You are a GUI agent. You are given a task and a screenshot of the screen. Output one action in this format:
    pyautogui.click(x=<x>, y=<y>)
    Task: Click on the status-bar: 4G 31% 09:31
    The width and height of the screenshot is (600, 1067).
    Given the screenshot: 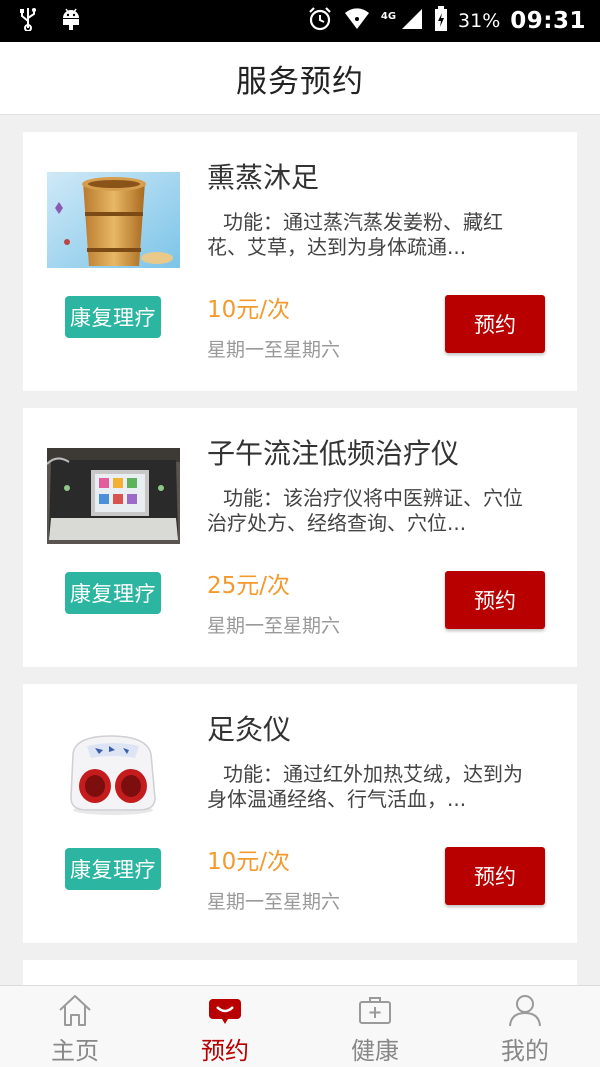 What is the action you would take?
    pyautogui.click(x=300, y=21)
    